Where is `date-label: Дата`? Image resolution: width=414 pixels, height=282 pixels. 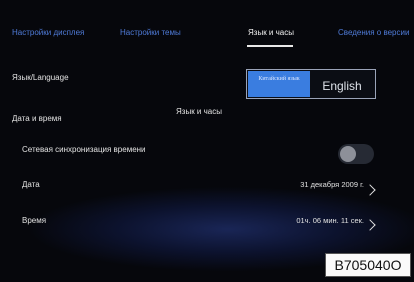
date-label: Дата is located at coordinates (31, 184).